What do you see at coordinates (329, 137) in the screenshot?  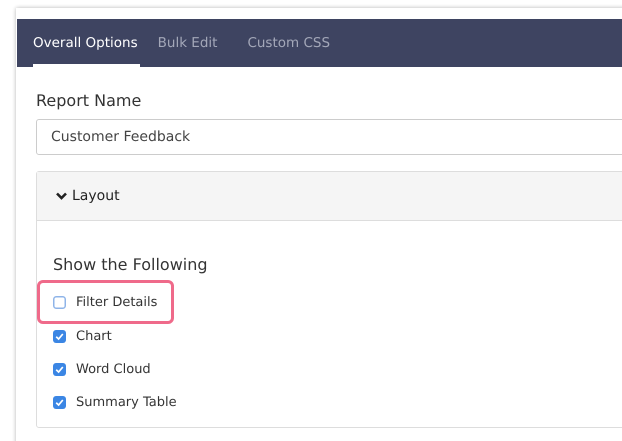 I see `input-field: Customer Feedback` at bounding box center [329, 137].